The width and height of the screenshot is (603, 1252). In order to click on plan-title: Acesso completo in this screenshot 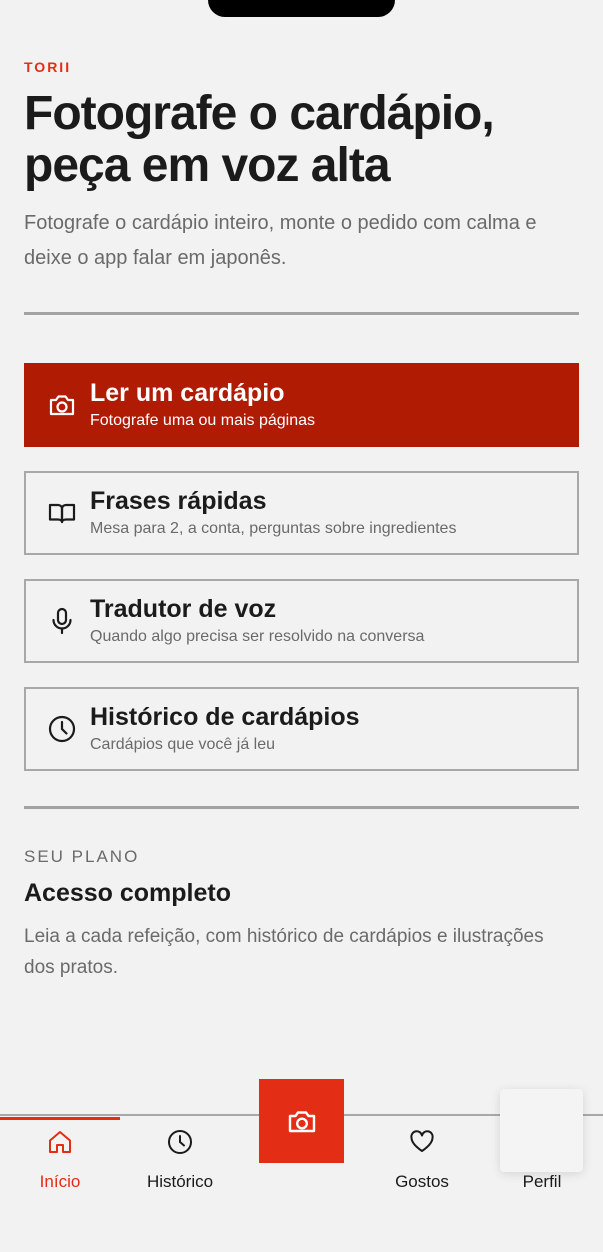, I will do `click(128, 893)`.